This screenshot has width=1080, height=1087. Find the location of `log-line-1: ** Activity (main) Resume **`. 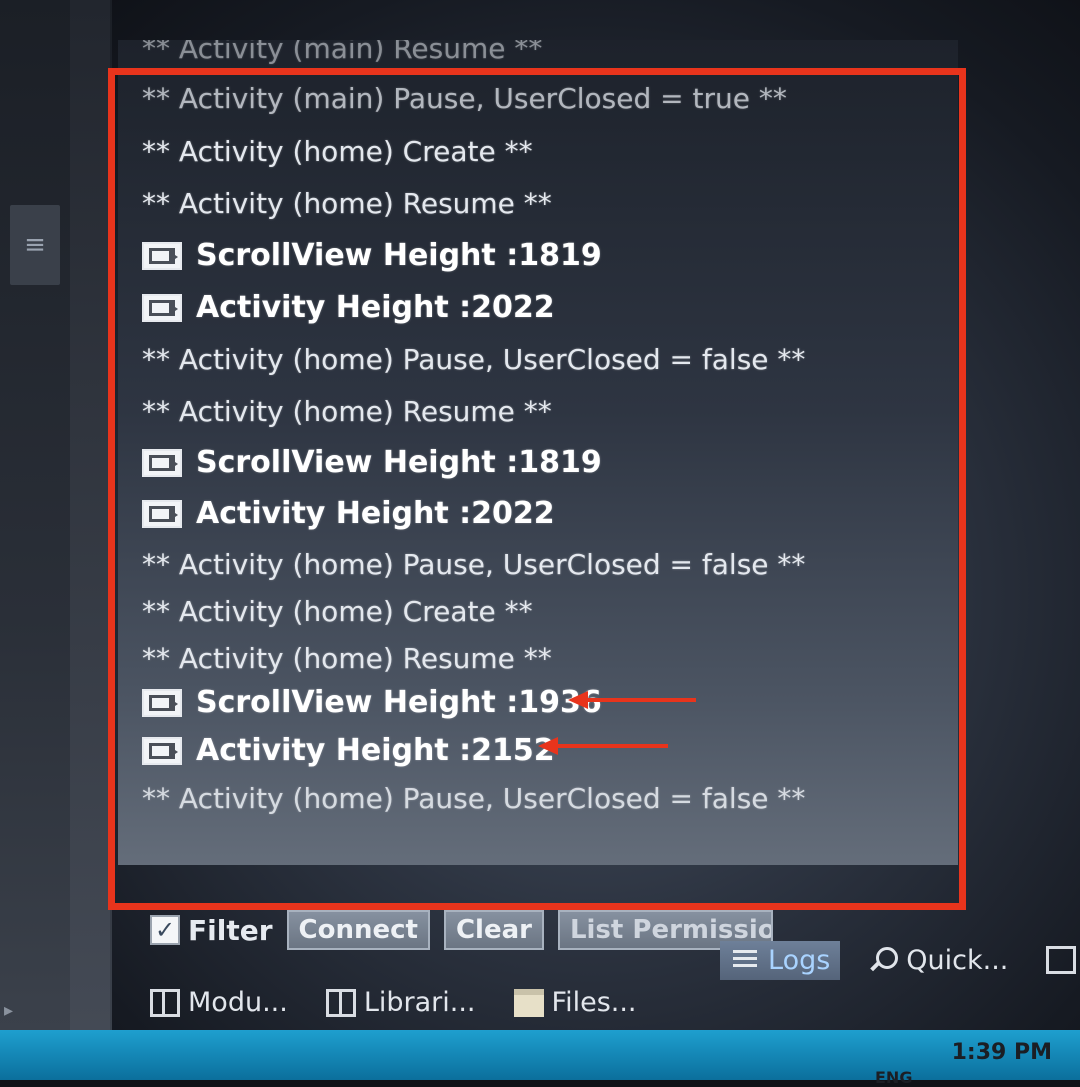

log-line-1: ** Activity (main) Resume ** is located at coordinates (342, 52).